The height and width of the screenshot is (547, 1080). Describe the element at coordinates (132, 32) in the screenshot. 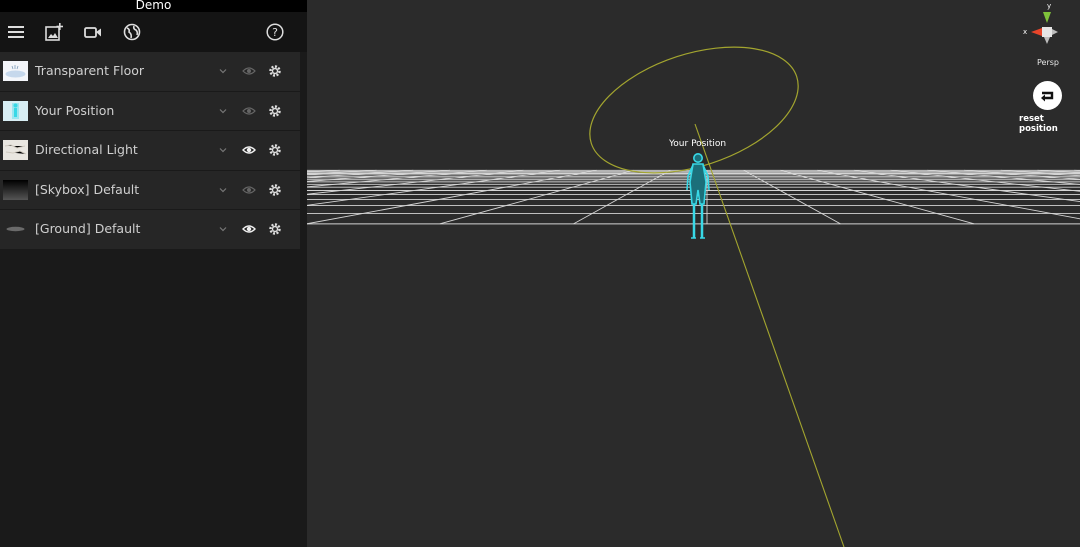

I see `globe-icon` at that location.